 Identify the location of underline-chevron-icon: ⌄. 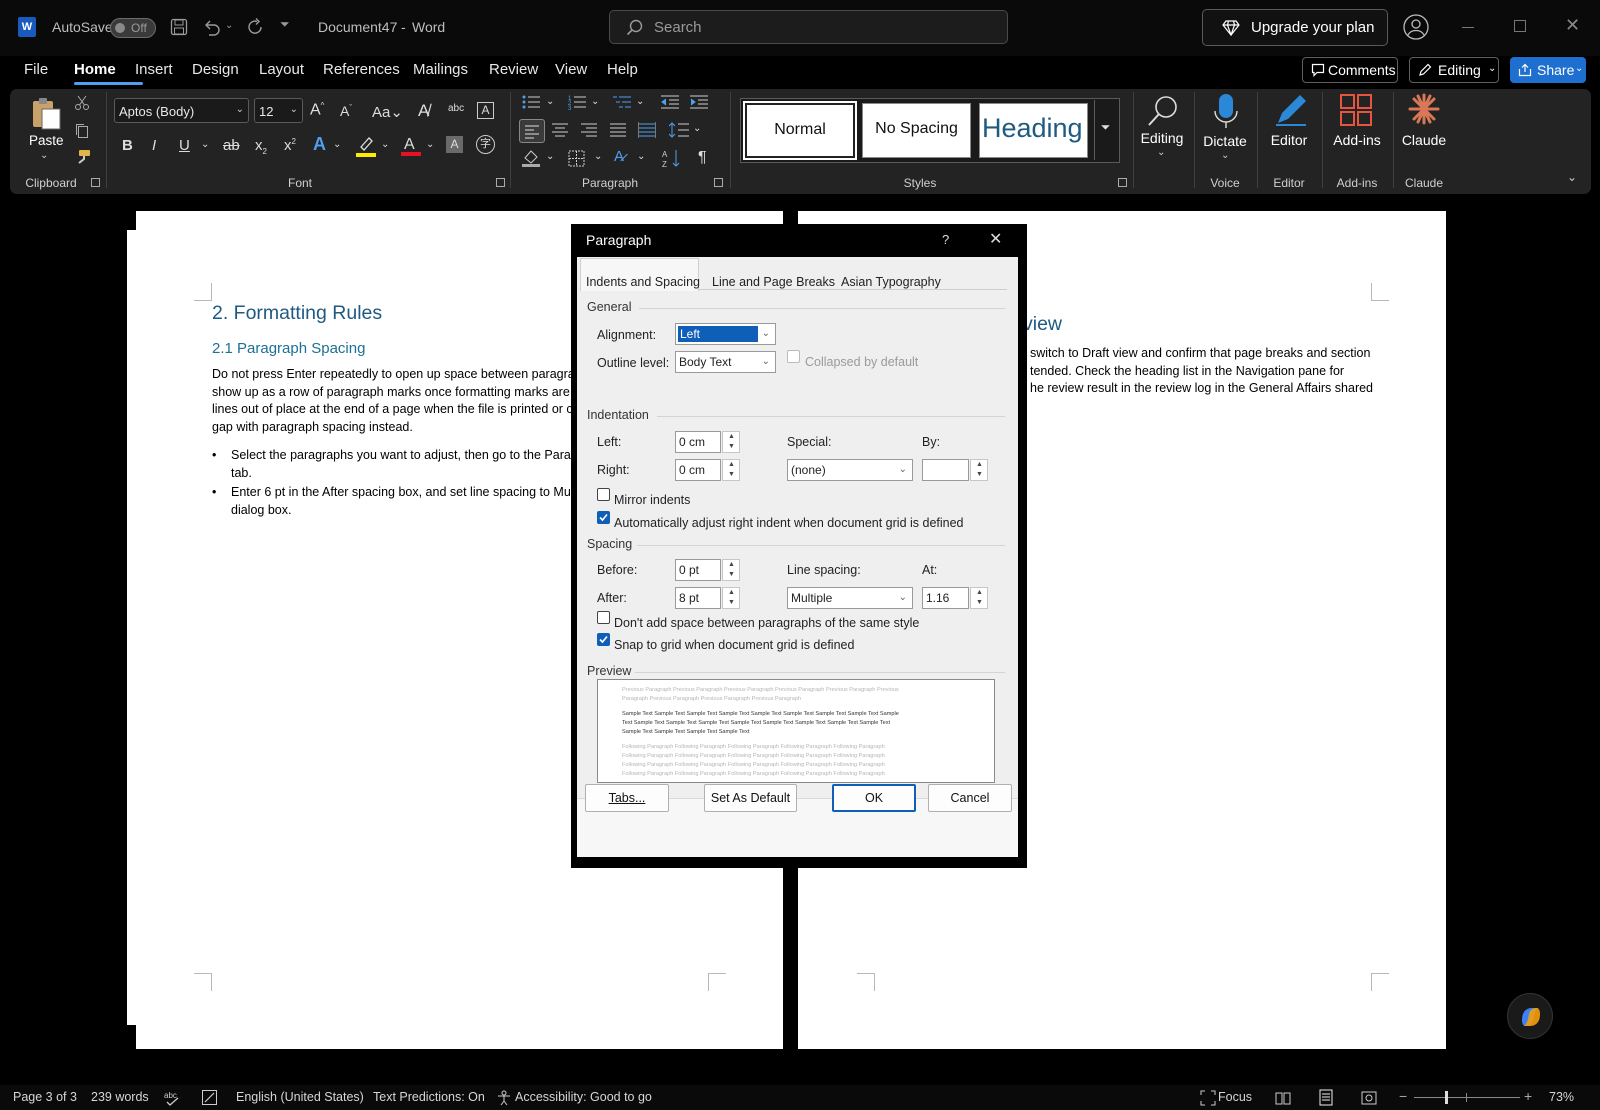
(205, 144).